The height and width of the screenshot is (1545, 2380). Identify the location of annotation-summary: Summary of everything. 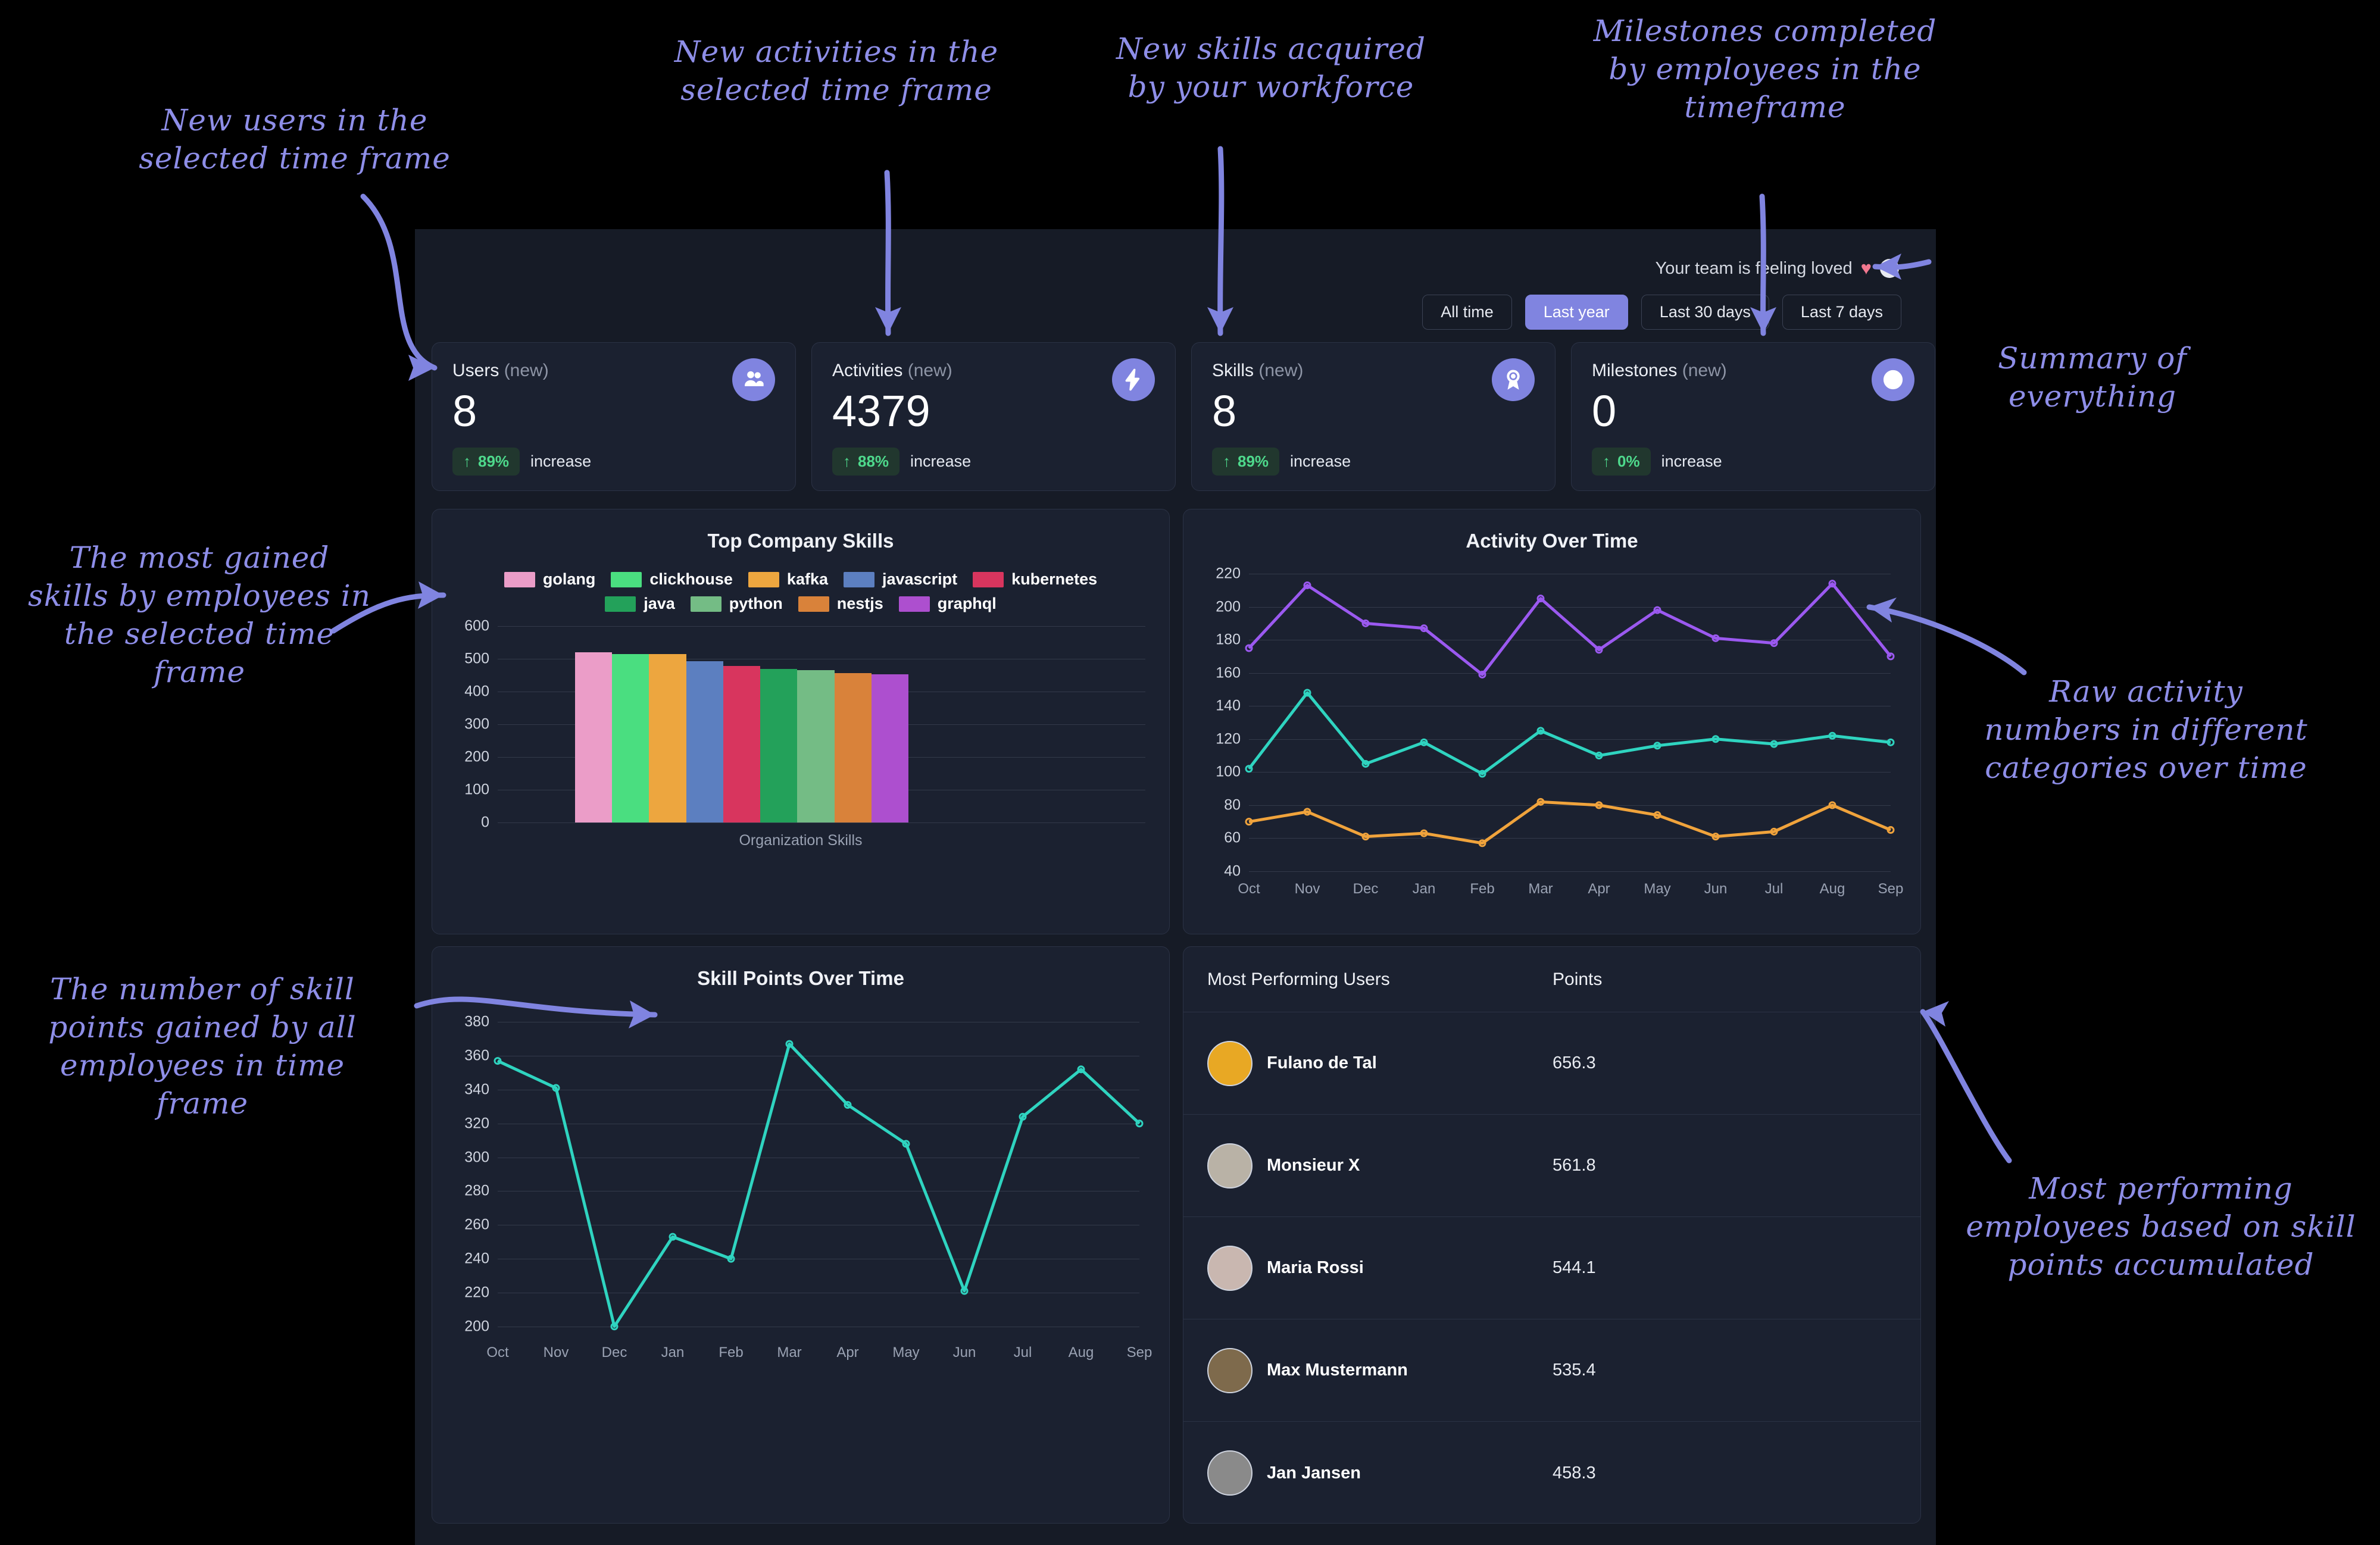
(2092, 377).